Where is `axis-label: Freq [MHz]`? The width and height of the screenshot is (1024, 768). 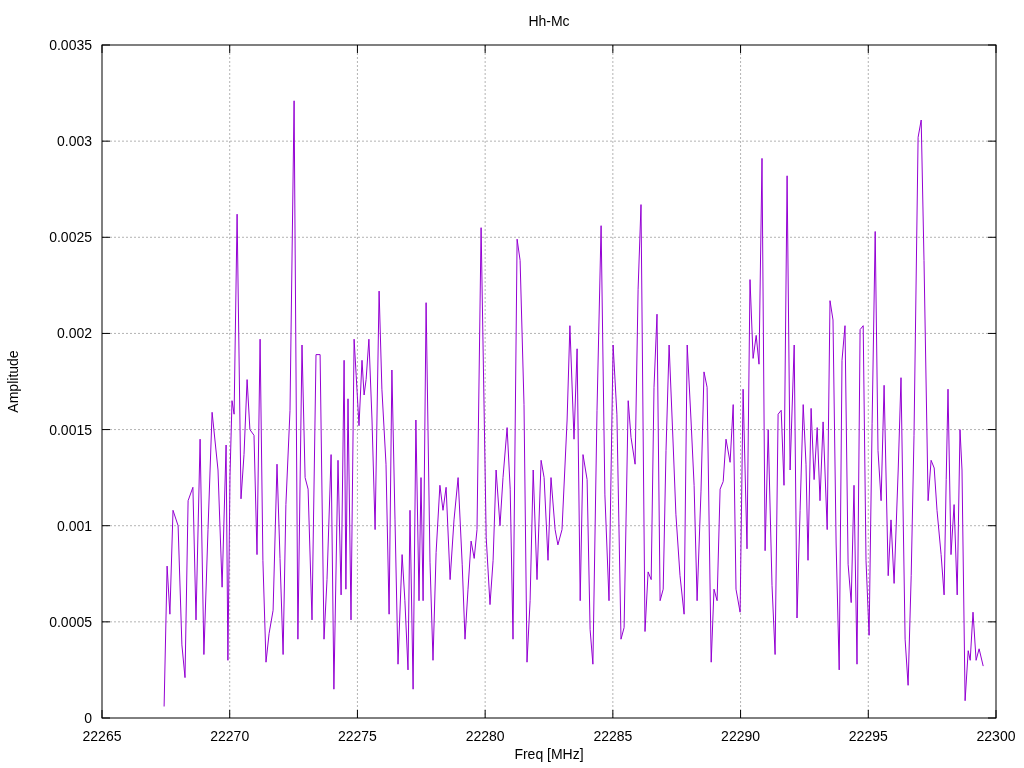 axis-label: Freq [MHz] is located at coordinates (549, 754).